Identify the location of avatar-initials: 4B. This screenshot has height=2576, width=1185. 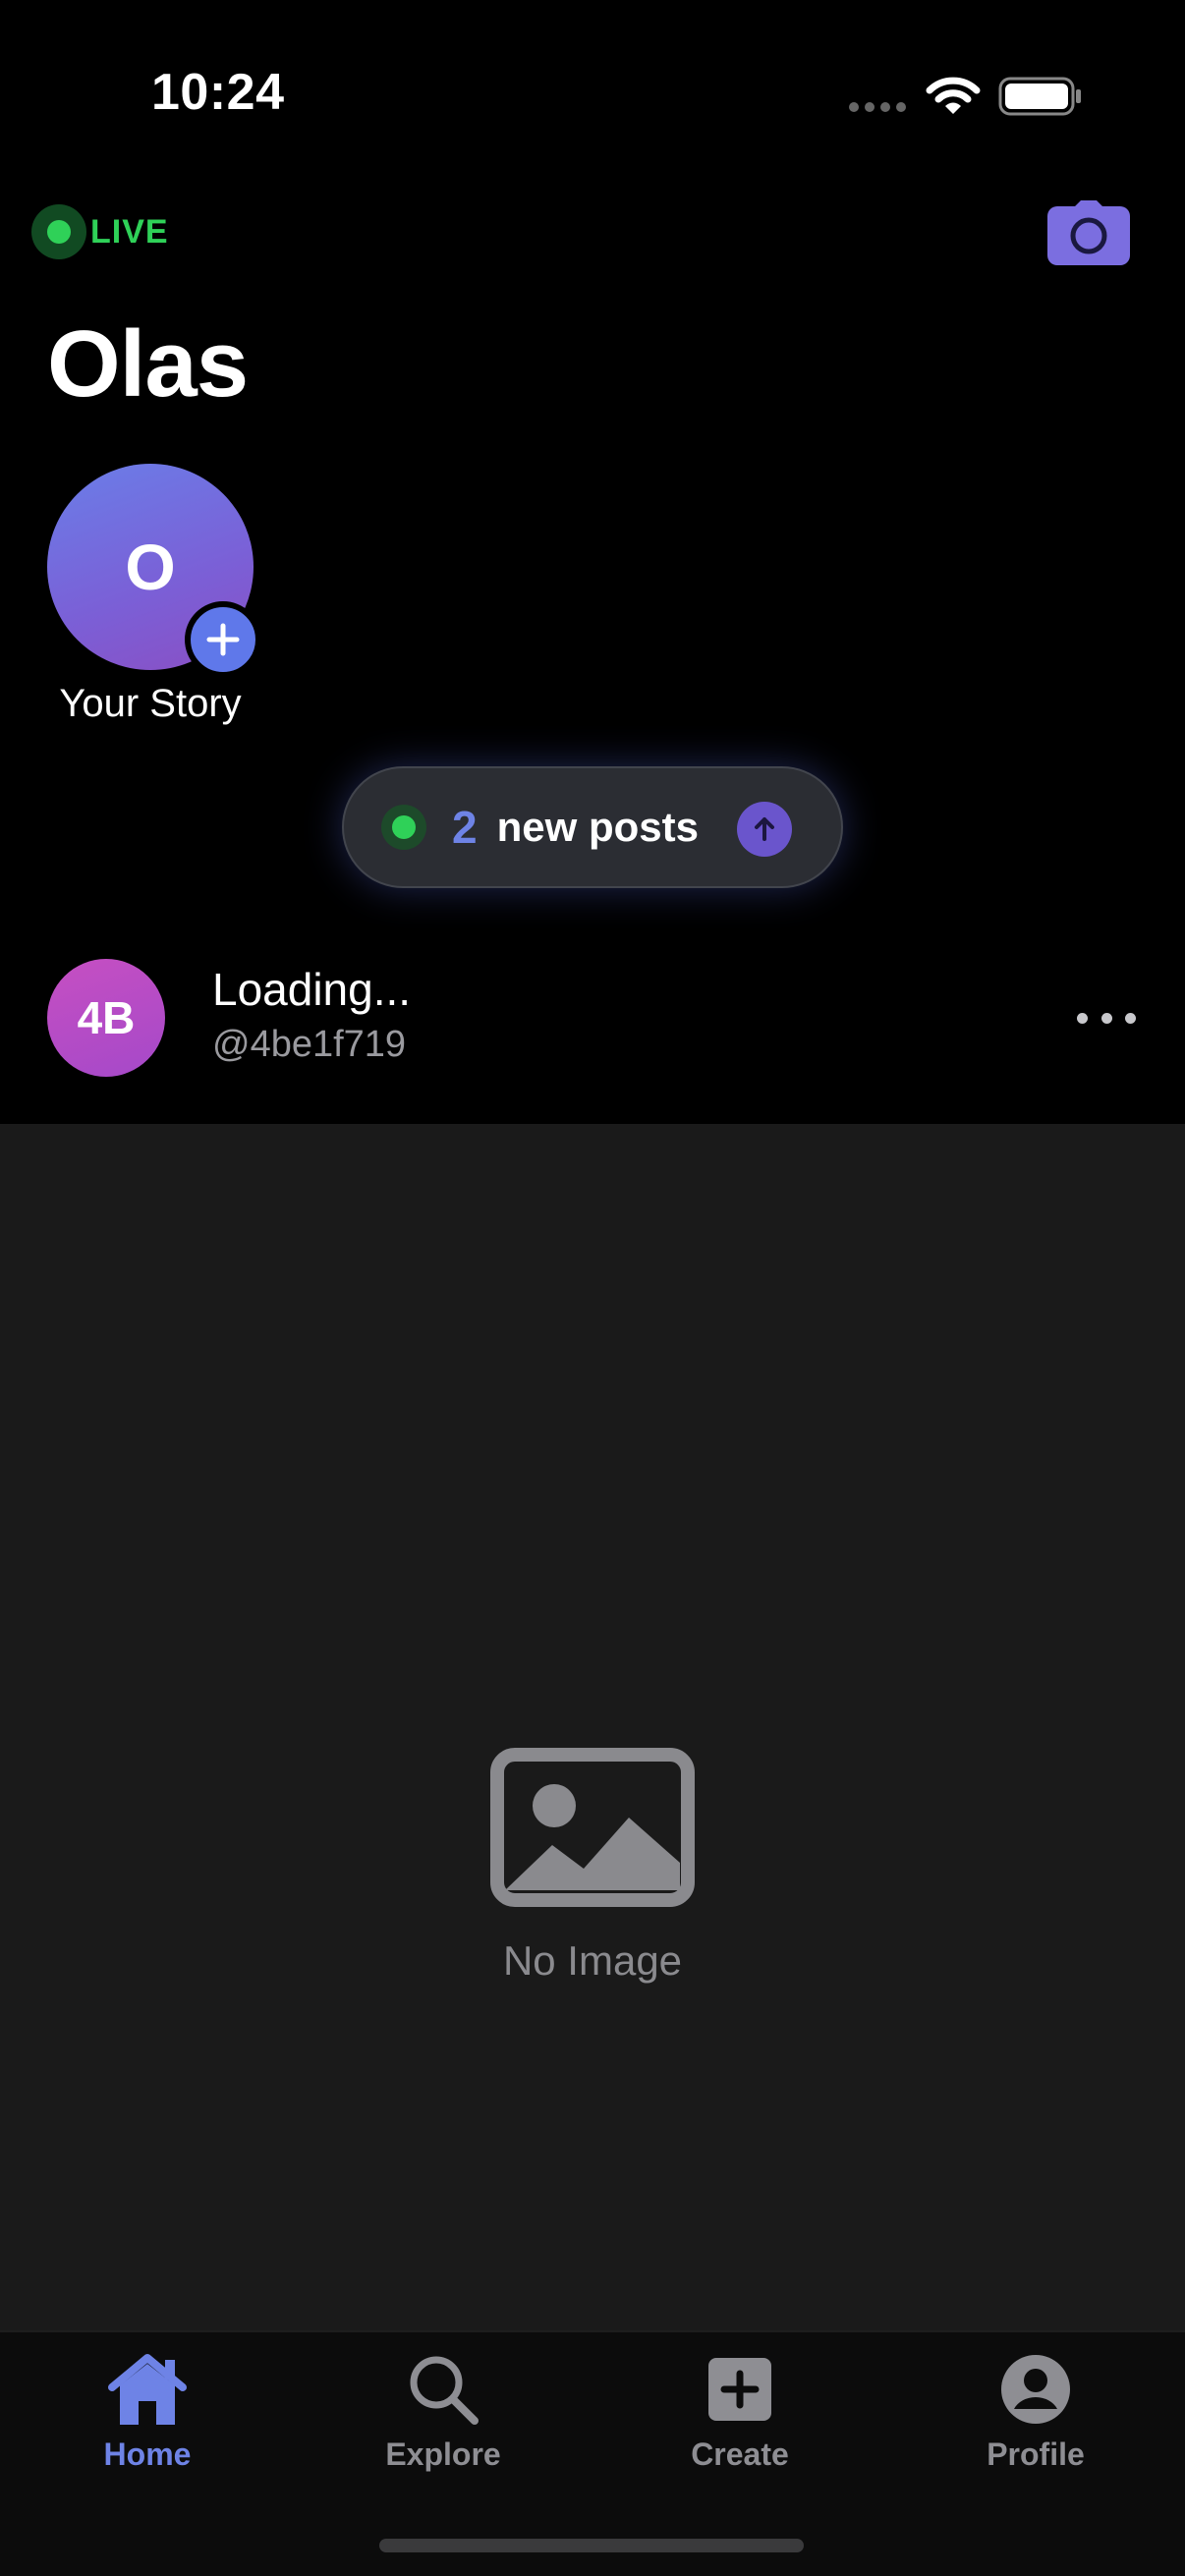
(107, 1017).